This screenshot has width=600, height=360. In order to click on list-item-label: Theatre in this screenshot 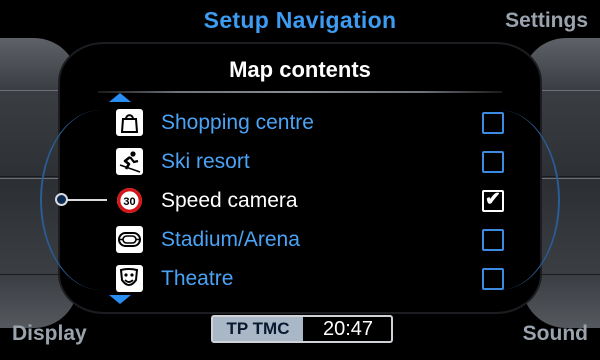, I will do `click(197, 278)`.